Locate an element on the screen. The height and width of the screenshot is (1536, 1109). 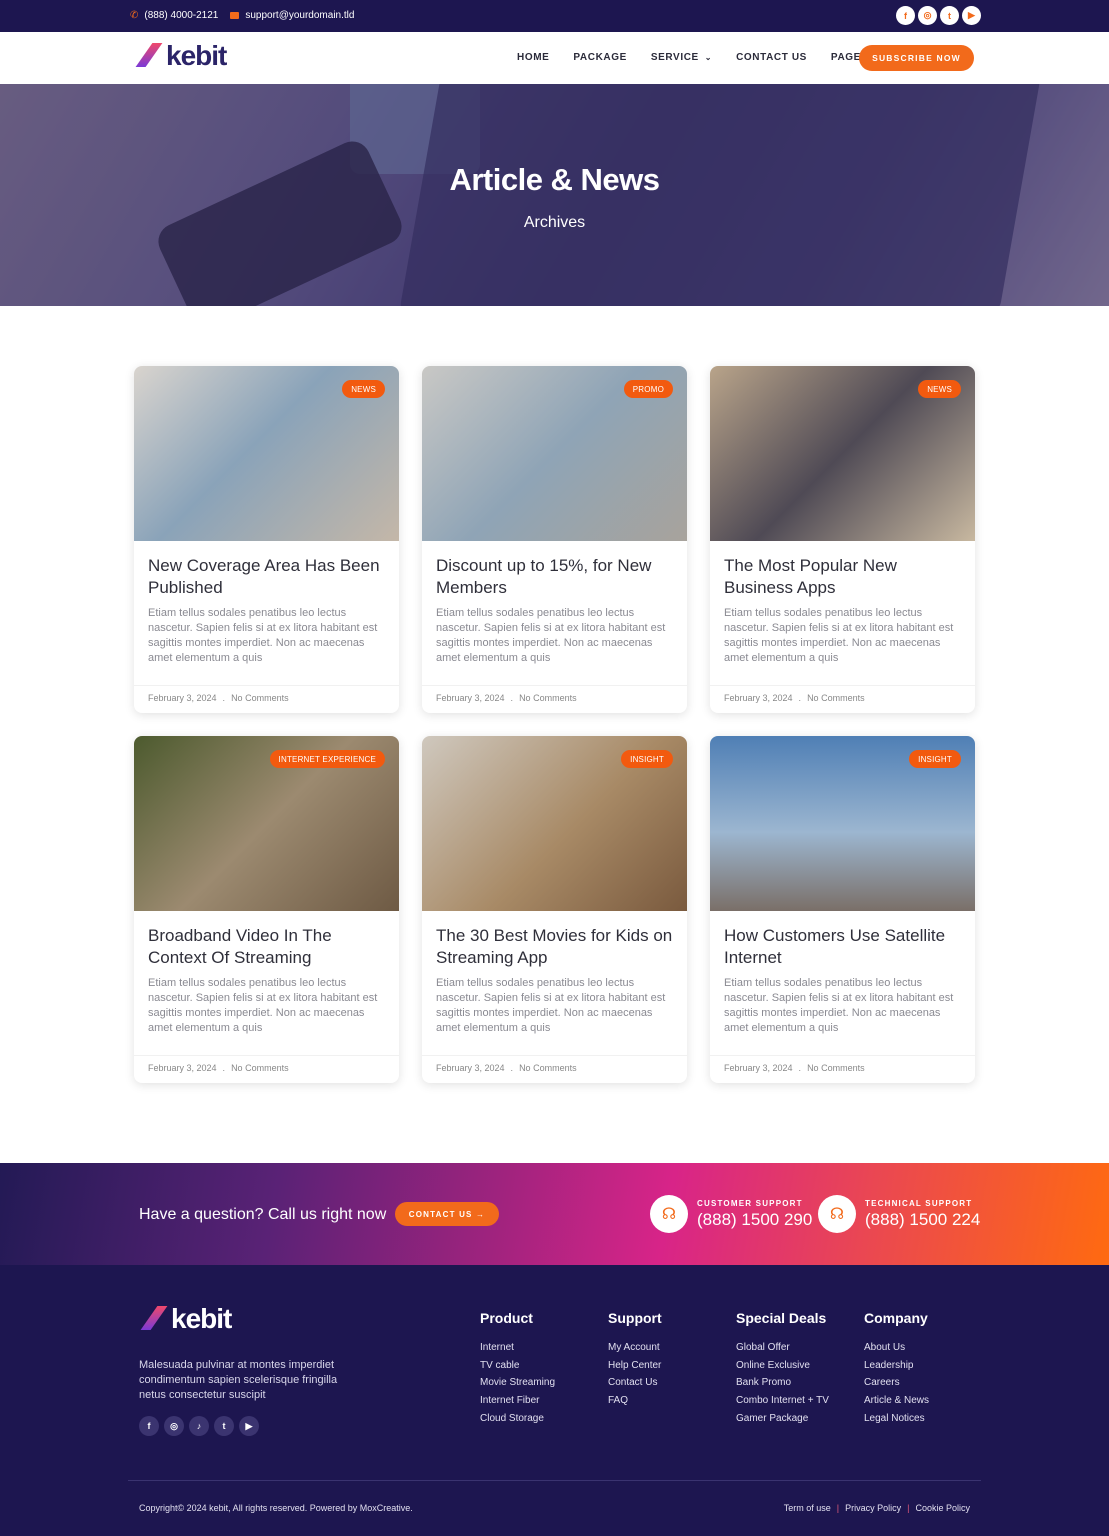
terms-link: Term of use is located at coordinates (807, 1508).